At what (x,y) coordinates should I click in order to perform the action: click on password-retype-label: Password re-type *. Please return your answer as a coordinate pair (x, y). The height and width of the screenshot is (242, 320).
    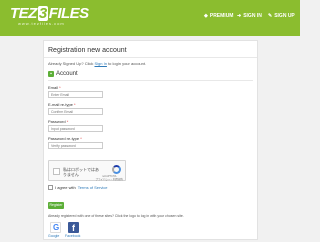
    Looking at the image, I should click on (65, 138).